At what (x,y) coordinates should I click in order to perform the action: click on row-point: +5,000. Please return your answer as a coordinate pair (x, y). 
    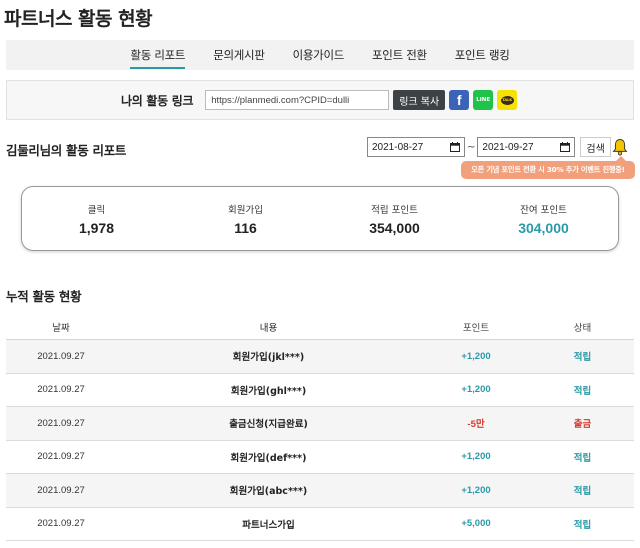
    Looking at the image, I should click on (476, 524).